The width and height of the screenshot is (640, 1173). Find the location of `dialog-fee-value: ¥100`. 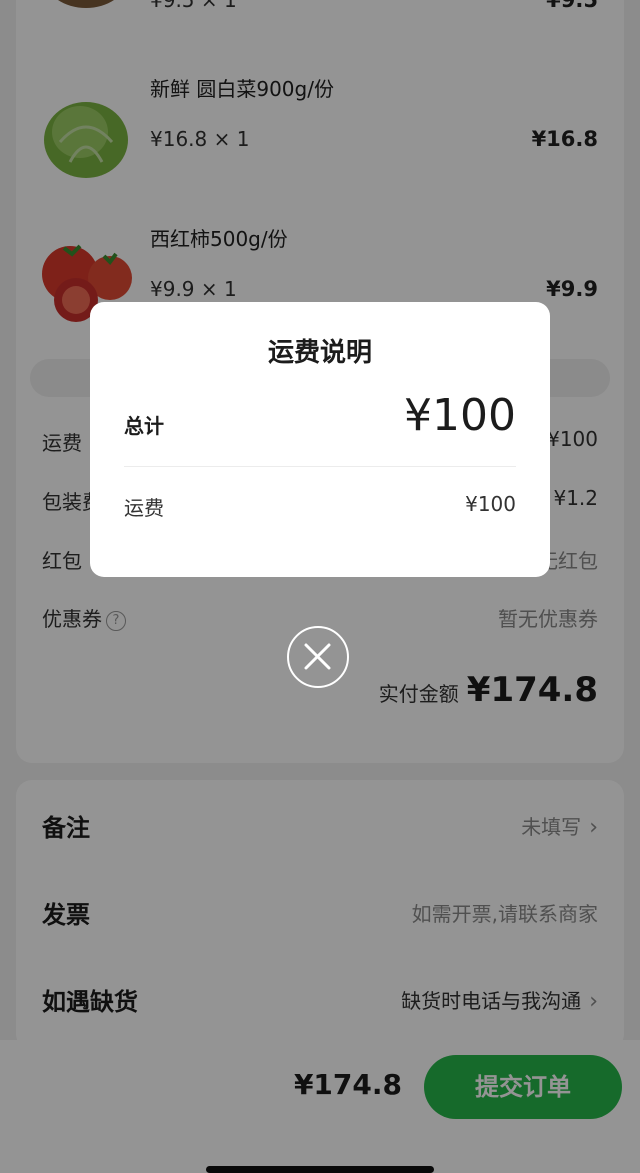

dialog-fee-value: ¥100 is located at coordinates (490, 504).